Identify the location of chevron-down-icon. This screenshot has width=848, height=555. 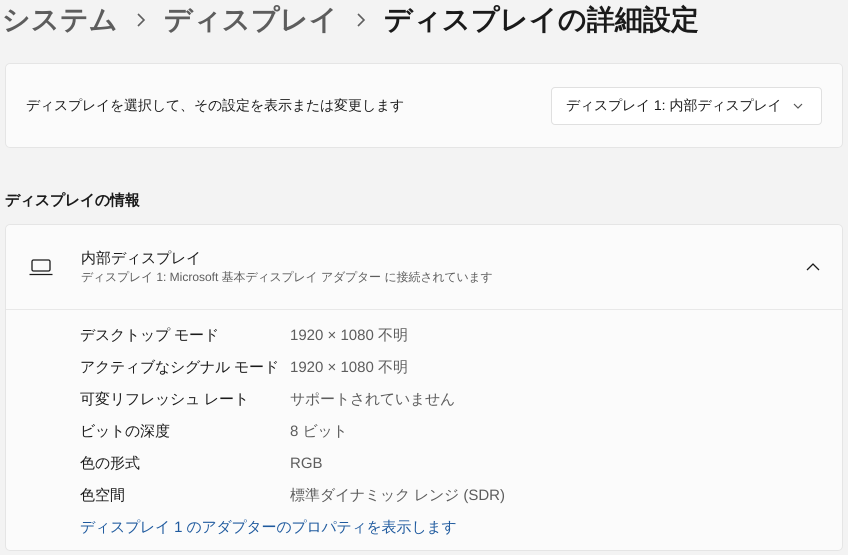
(798, 105).